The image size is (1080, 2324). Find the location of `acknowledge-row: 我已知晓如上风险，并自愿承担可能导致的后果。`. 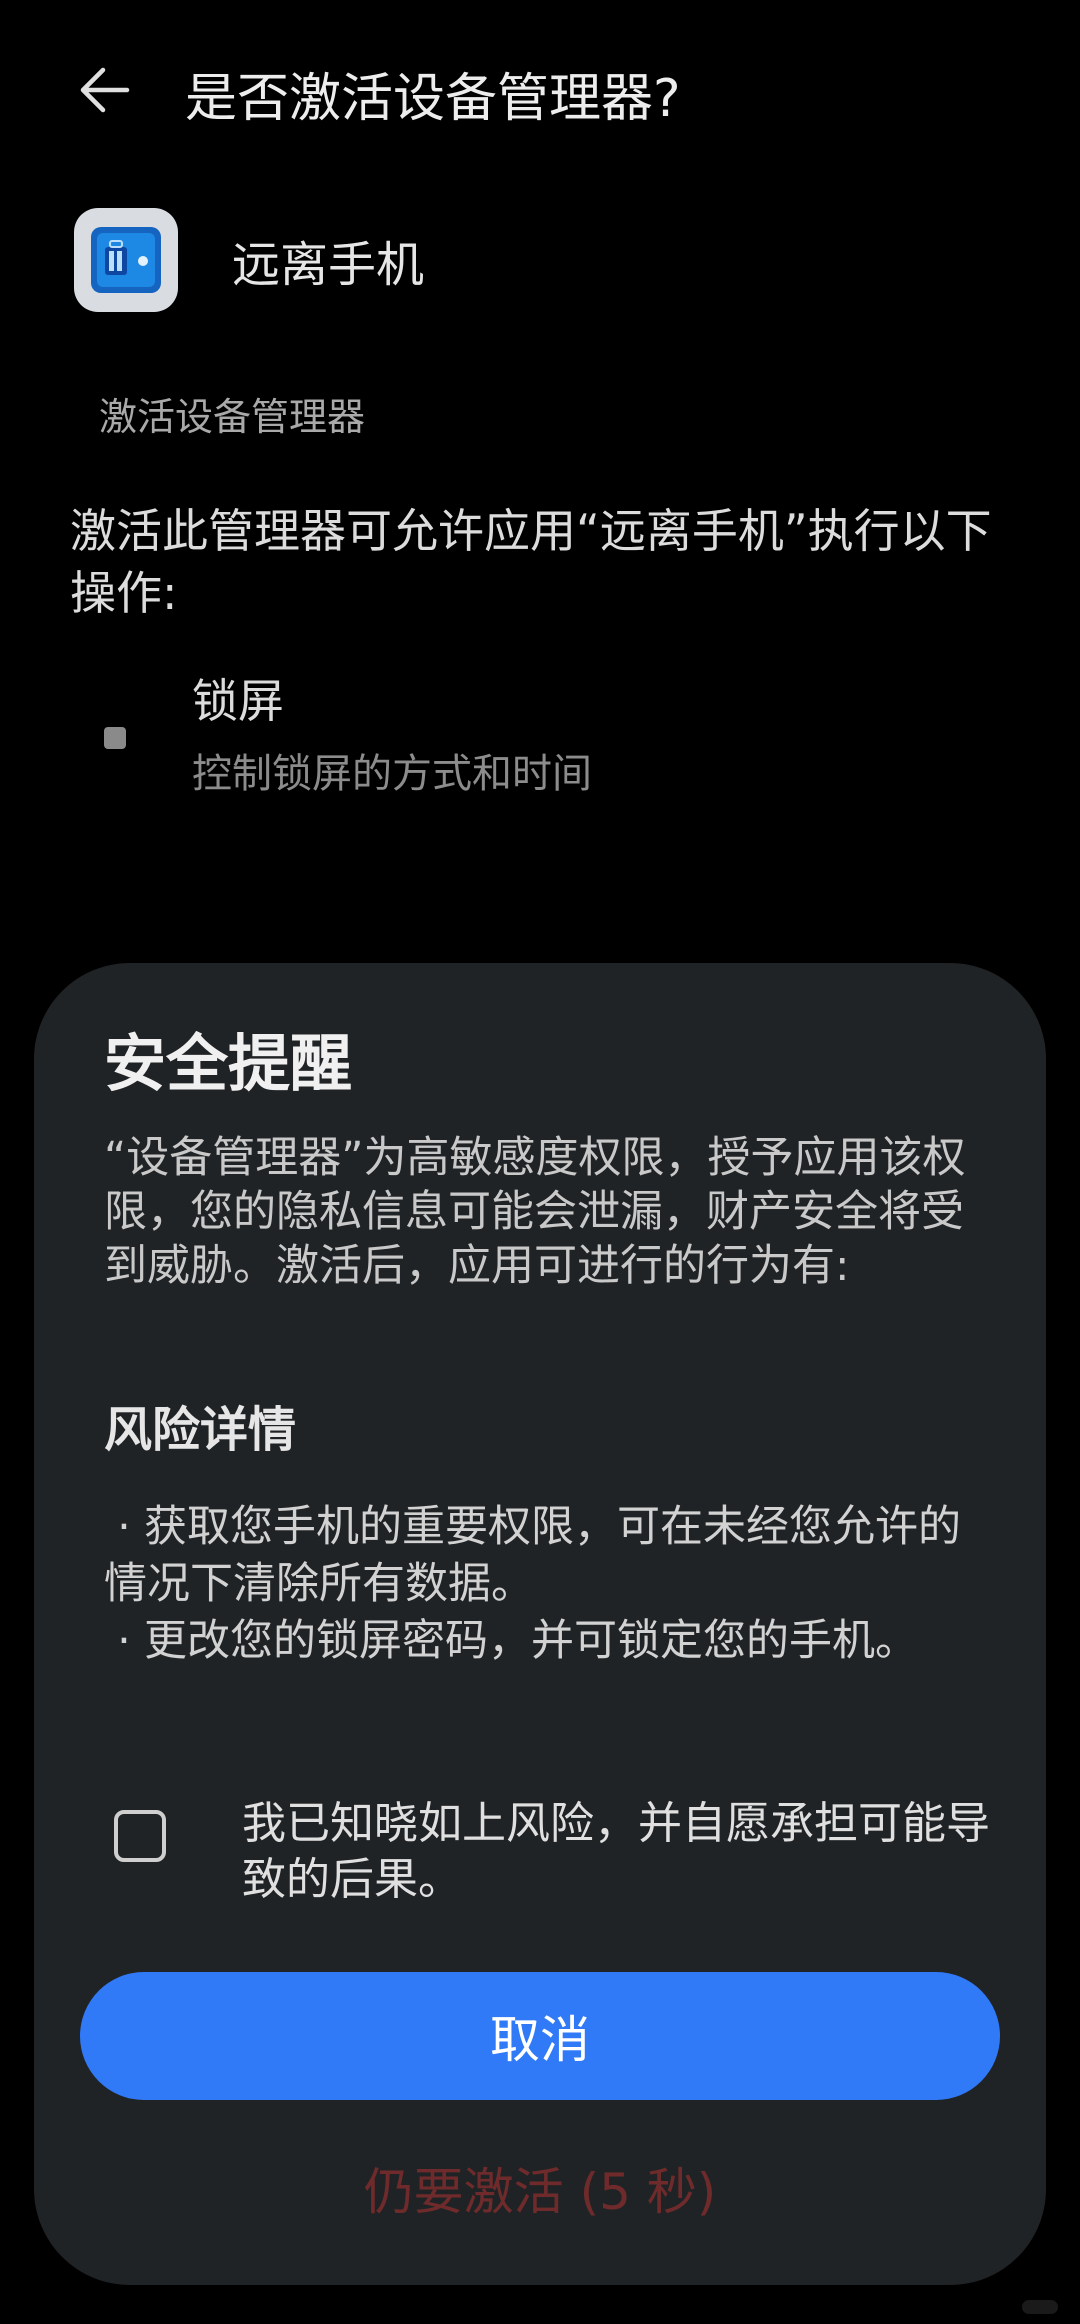

acknowledge-row: 我已知晓如上风险，并自愿承担可能导致的后果。 is located at coordinates (554, 1851).